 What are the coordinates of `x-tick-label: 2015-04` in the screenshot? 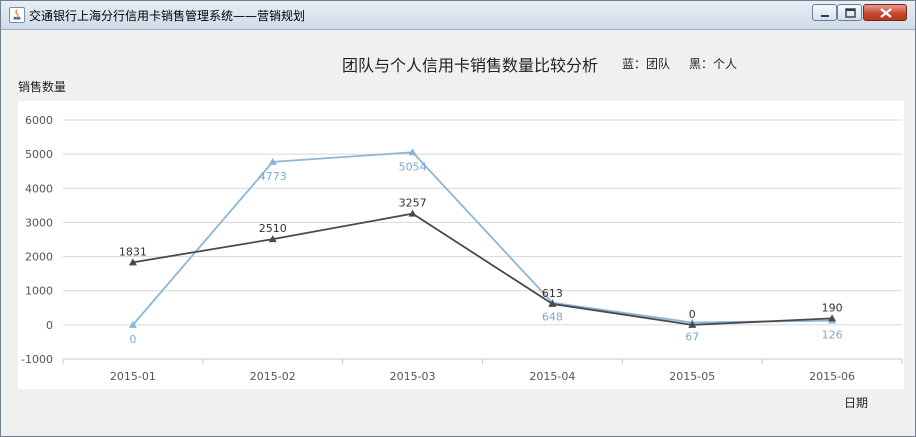 It's located at (552, 376).